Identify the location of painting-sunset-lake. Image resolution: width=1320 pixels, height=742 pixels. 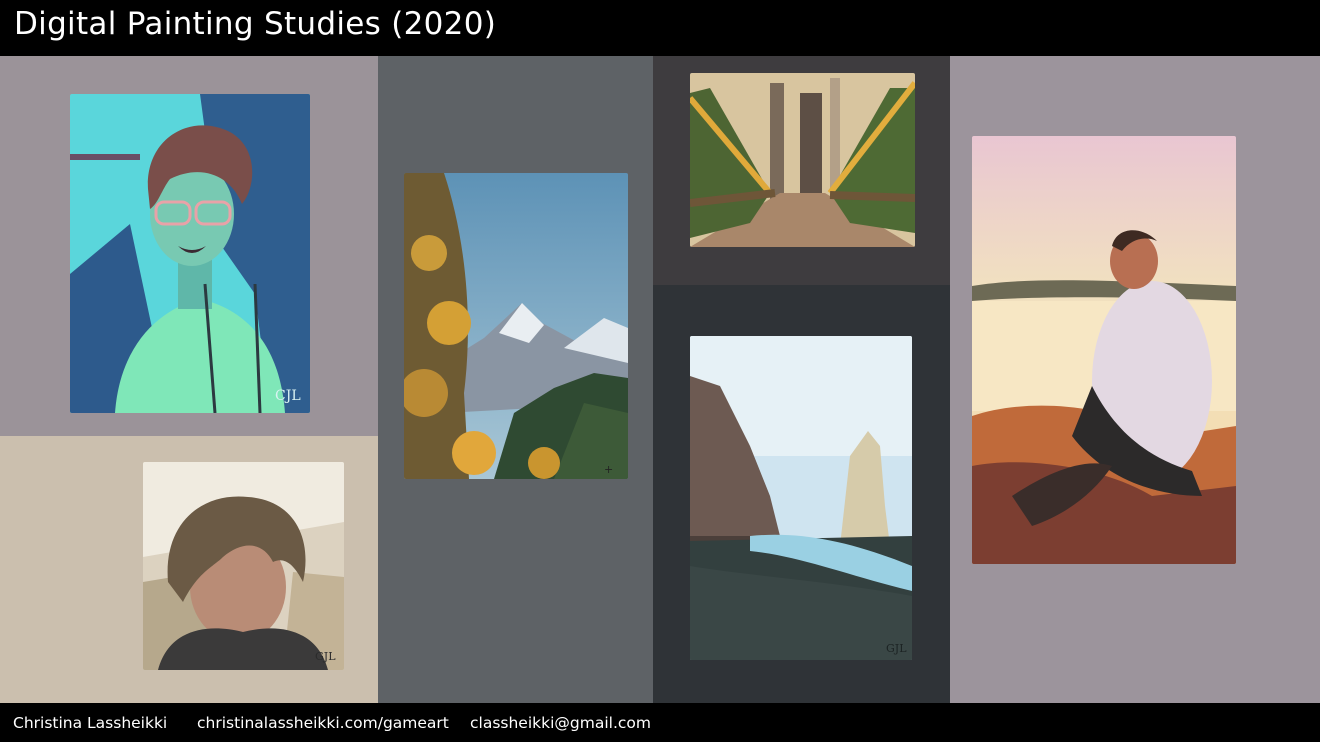
(1104, 350).